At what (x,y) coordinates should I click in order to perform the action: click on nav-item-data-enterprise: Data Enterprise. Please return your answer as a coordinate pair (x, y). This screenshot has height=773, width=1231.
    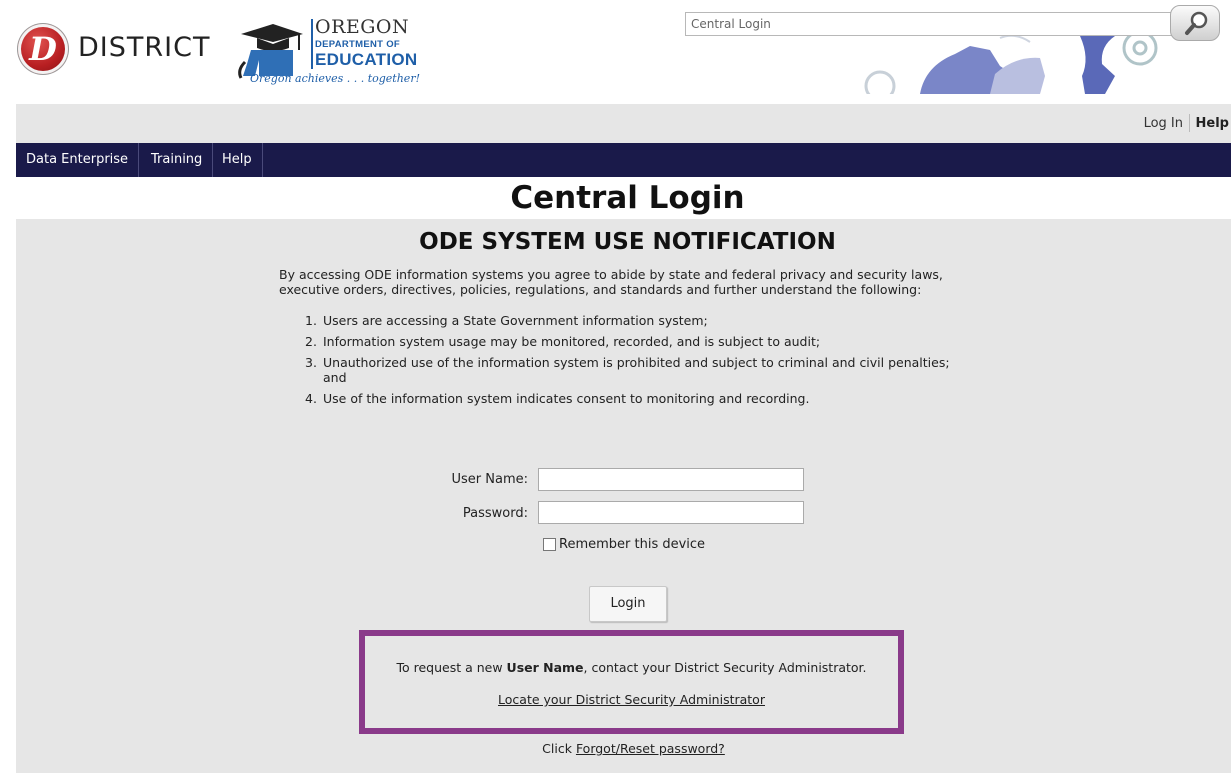
    Looking at the image, I should click on (78, 160).